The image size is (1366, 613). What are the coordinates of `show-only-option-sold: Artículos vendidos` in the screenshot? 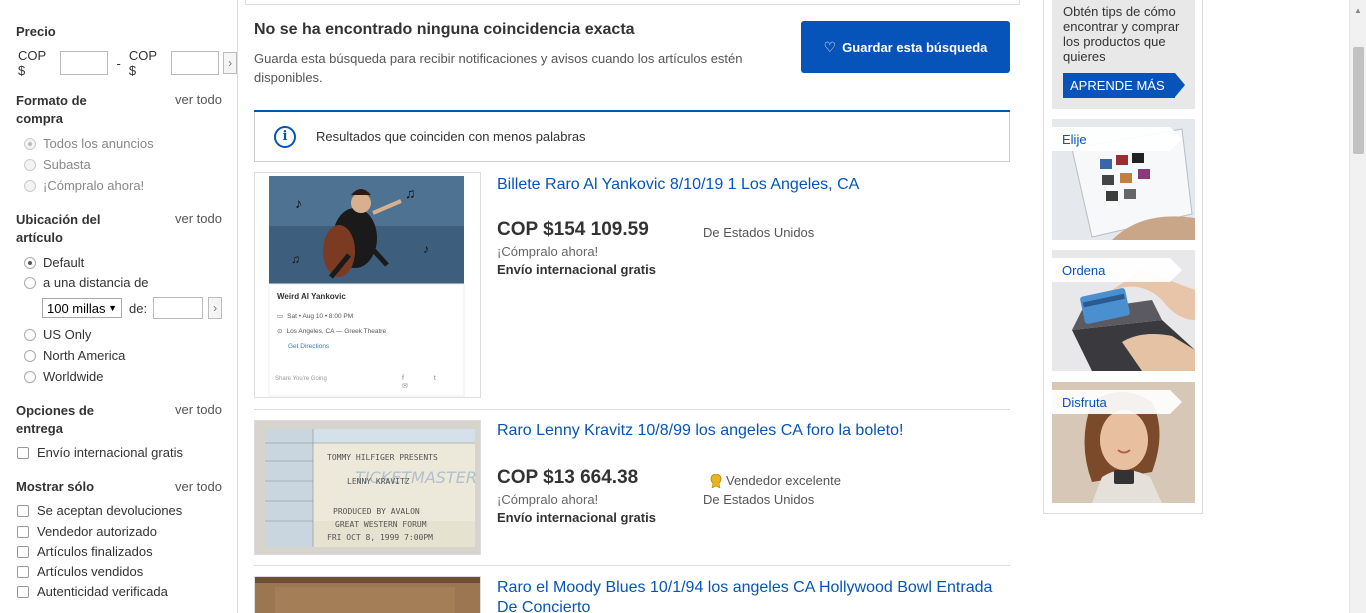 It's located at (80, 571).